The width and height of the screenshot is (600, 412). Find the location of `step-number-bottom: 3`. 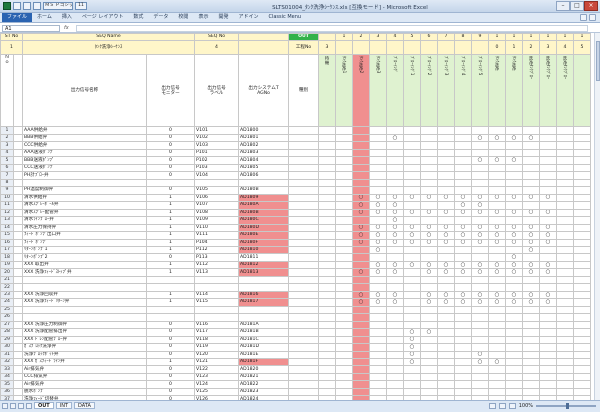

step-number-bottom: 3 is located at coordinates (548, 48).